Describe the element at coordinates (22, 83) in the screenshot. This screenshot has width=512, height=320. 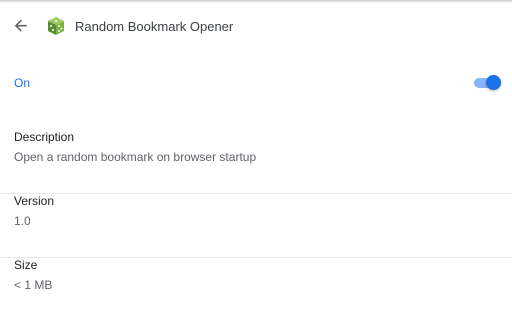
I see `enabled-status-label: On` at that location.